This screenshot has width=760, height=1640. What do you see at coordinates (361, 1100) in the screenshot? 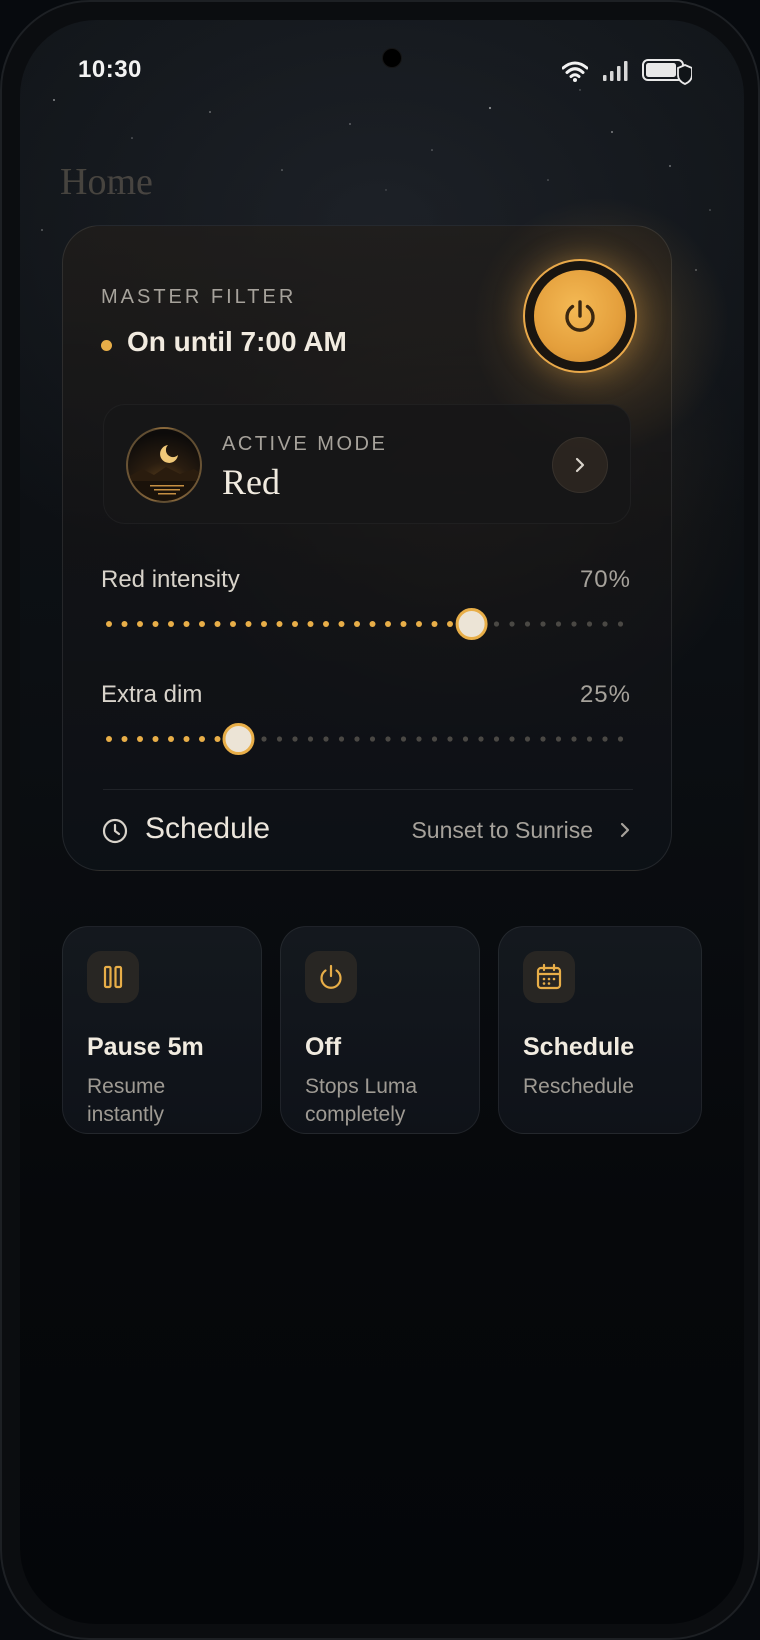
I see `quick-action-subtitle: Stops Luma completely` at bounding box center [361, 1100].